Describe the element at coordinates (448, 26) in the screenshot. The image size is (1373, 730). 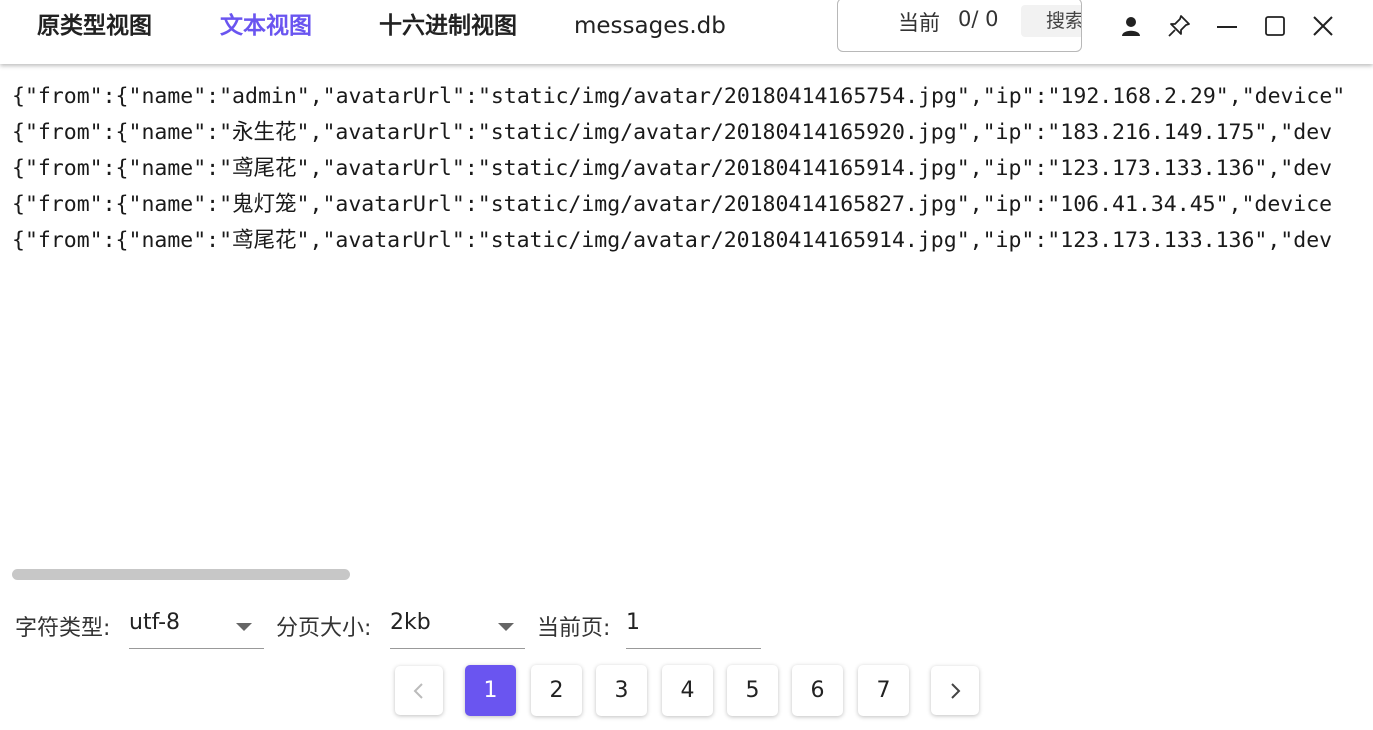
I see `tab-hex-view: 十六进制视图` at that location.